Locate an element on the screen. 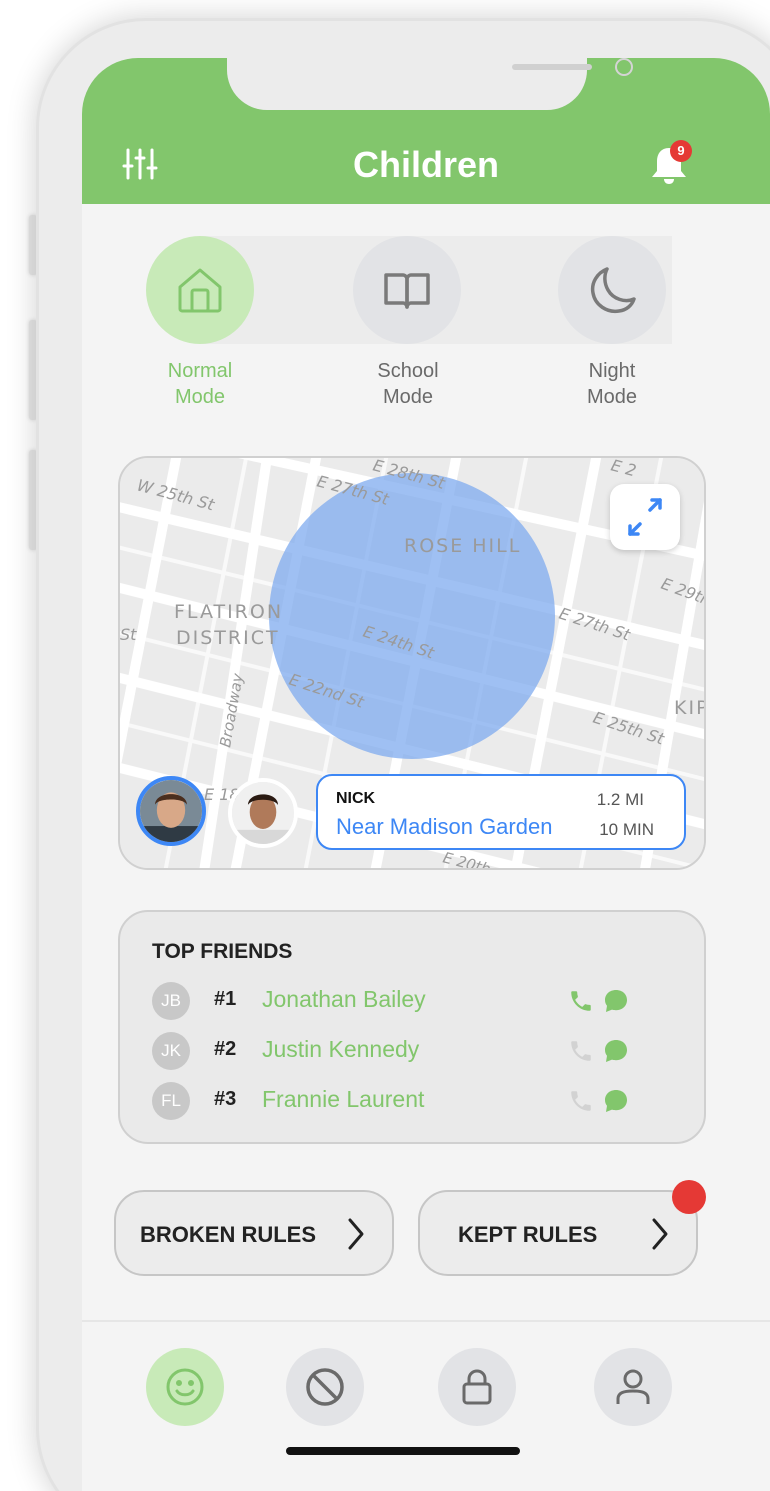 The height and width of the screenshot is (1491, 770). friend-name: Frannie Laurent is located at coordinates (343, 1099).